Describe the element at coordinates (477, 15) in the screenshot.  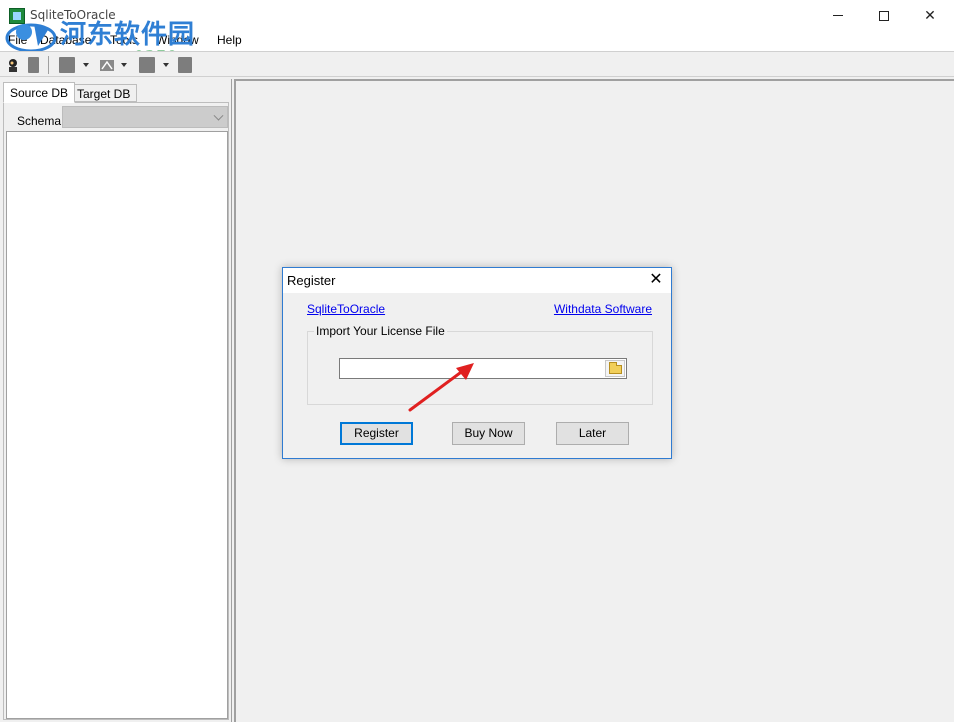
I see `title-bar: SqliteToOracle ✕` at that location.